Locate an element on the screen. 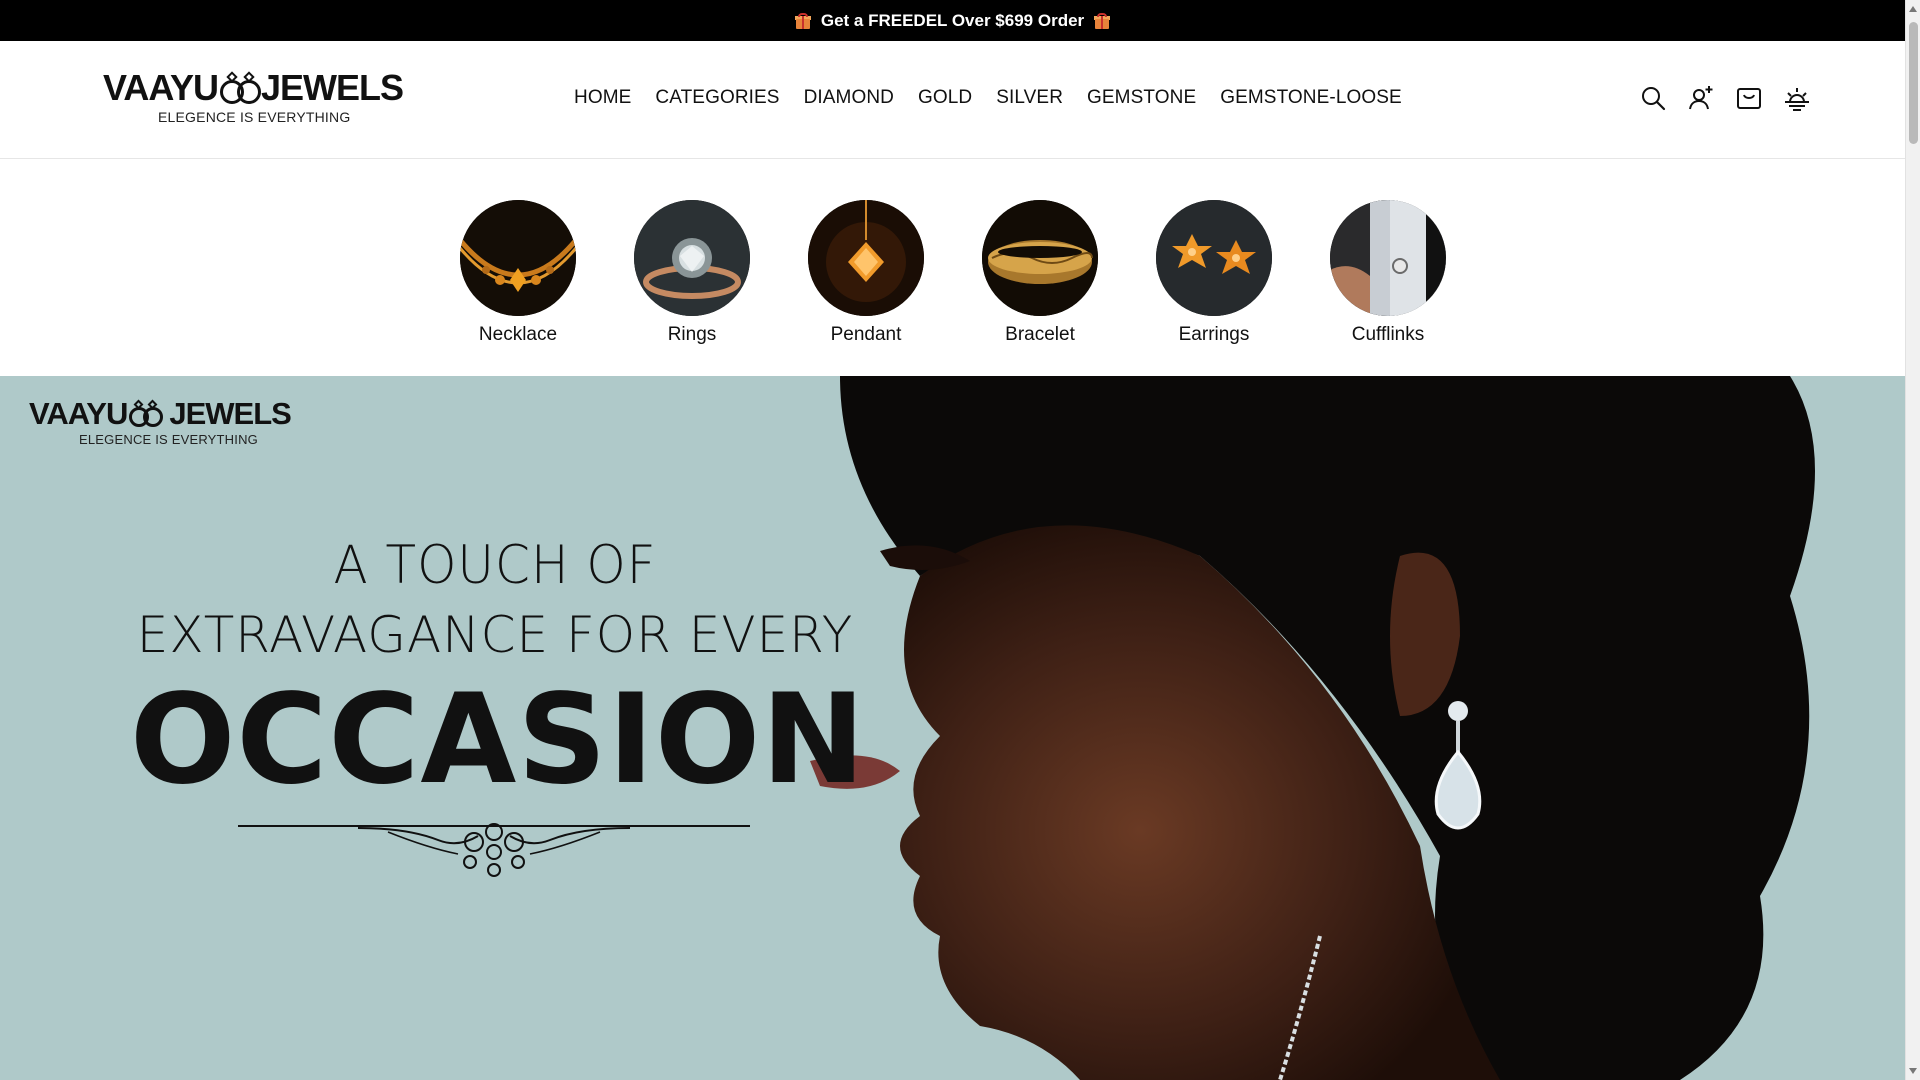 The image size is (1920, 1080). scroll-down-icon is located at coordinates (1913, 1071).